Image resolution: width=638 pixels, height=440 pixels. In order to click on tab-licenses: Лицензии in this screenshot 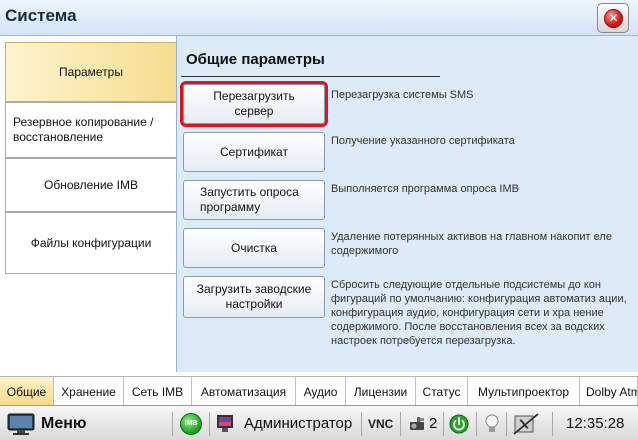, I will do `click(381, 391)`.